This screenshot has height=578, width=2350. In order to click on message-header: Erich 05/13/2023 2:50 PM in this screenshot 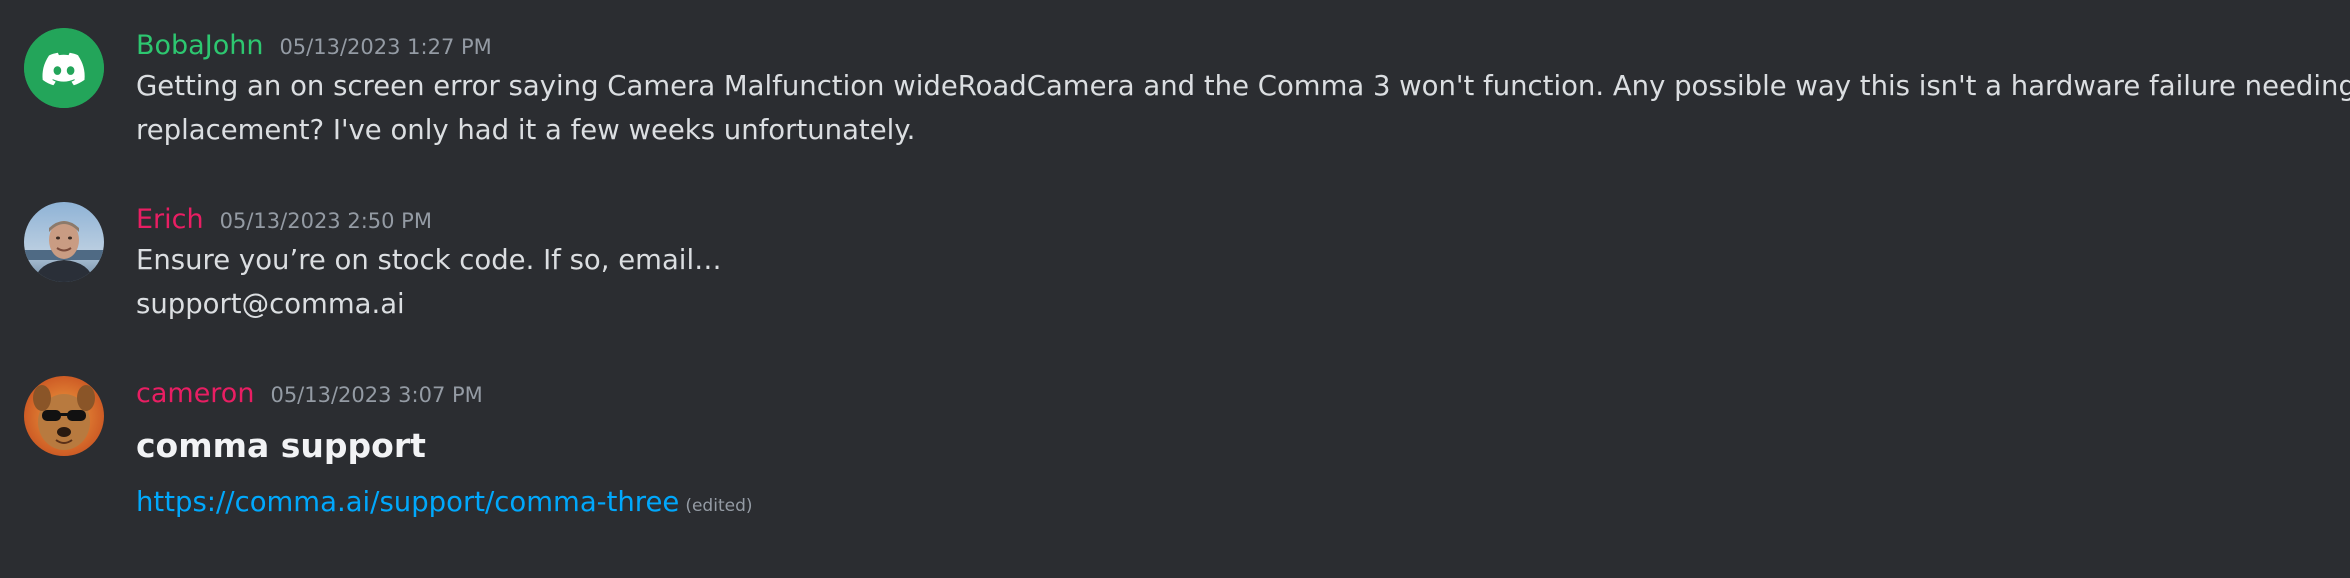, I will do `click(1238, 220)`.